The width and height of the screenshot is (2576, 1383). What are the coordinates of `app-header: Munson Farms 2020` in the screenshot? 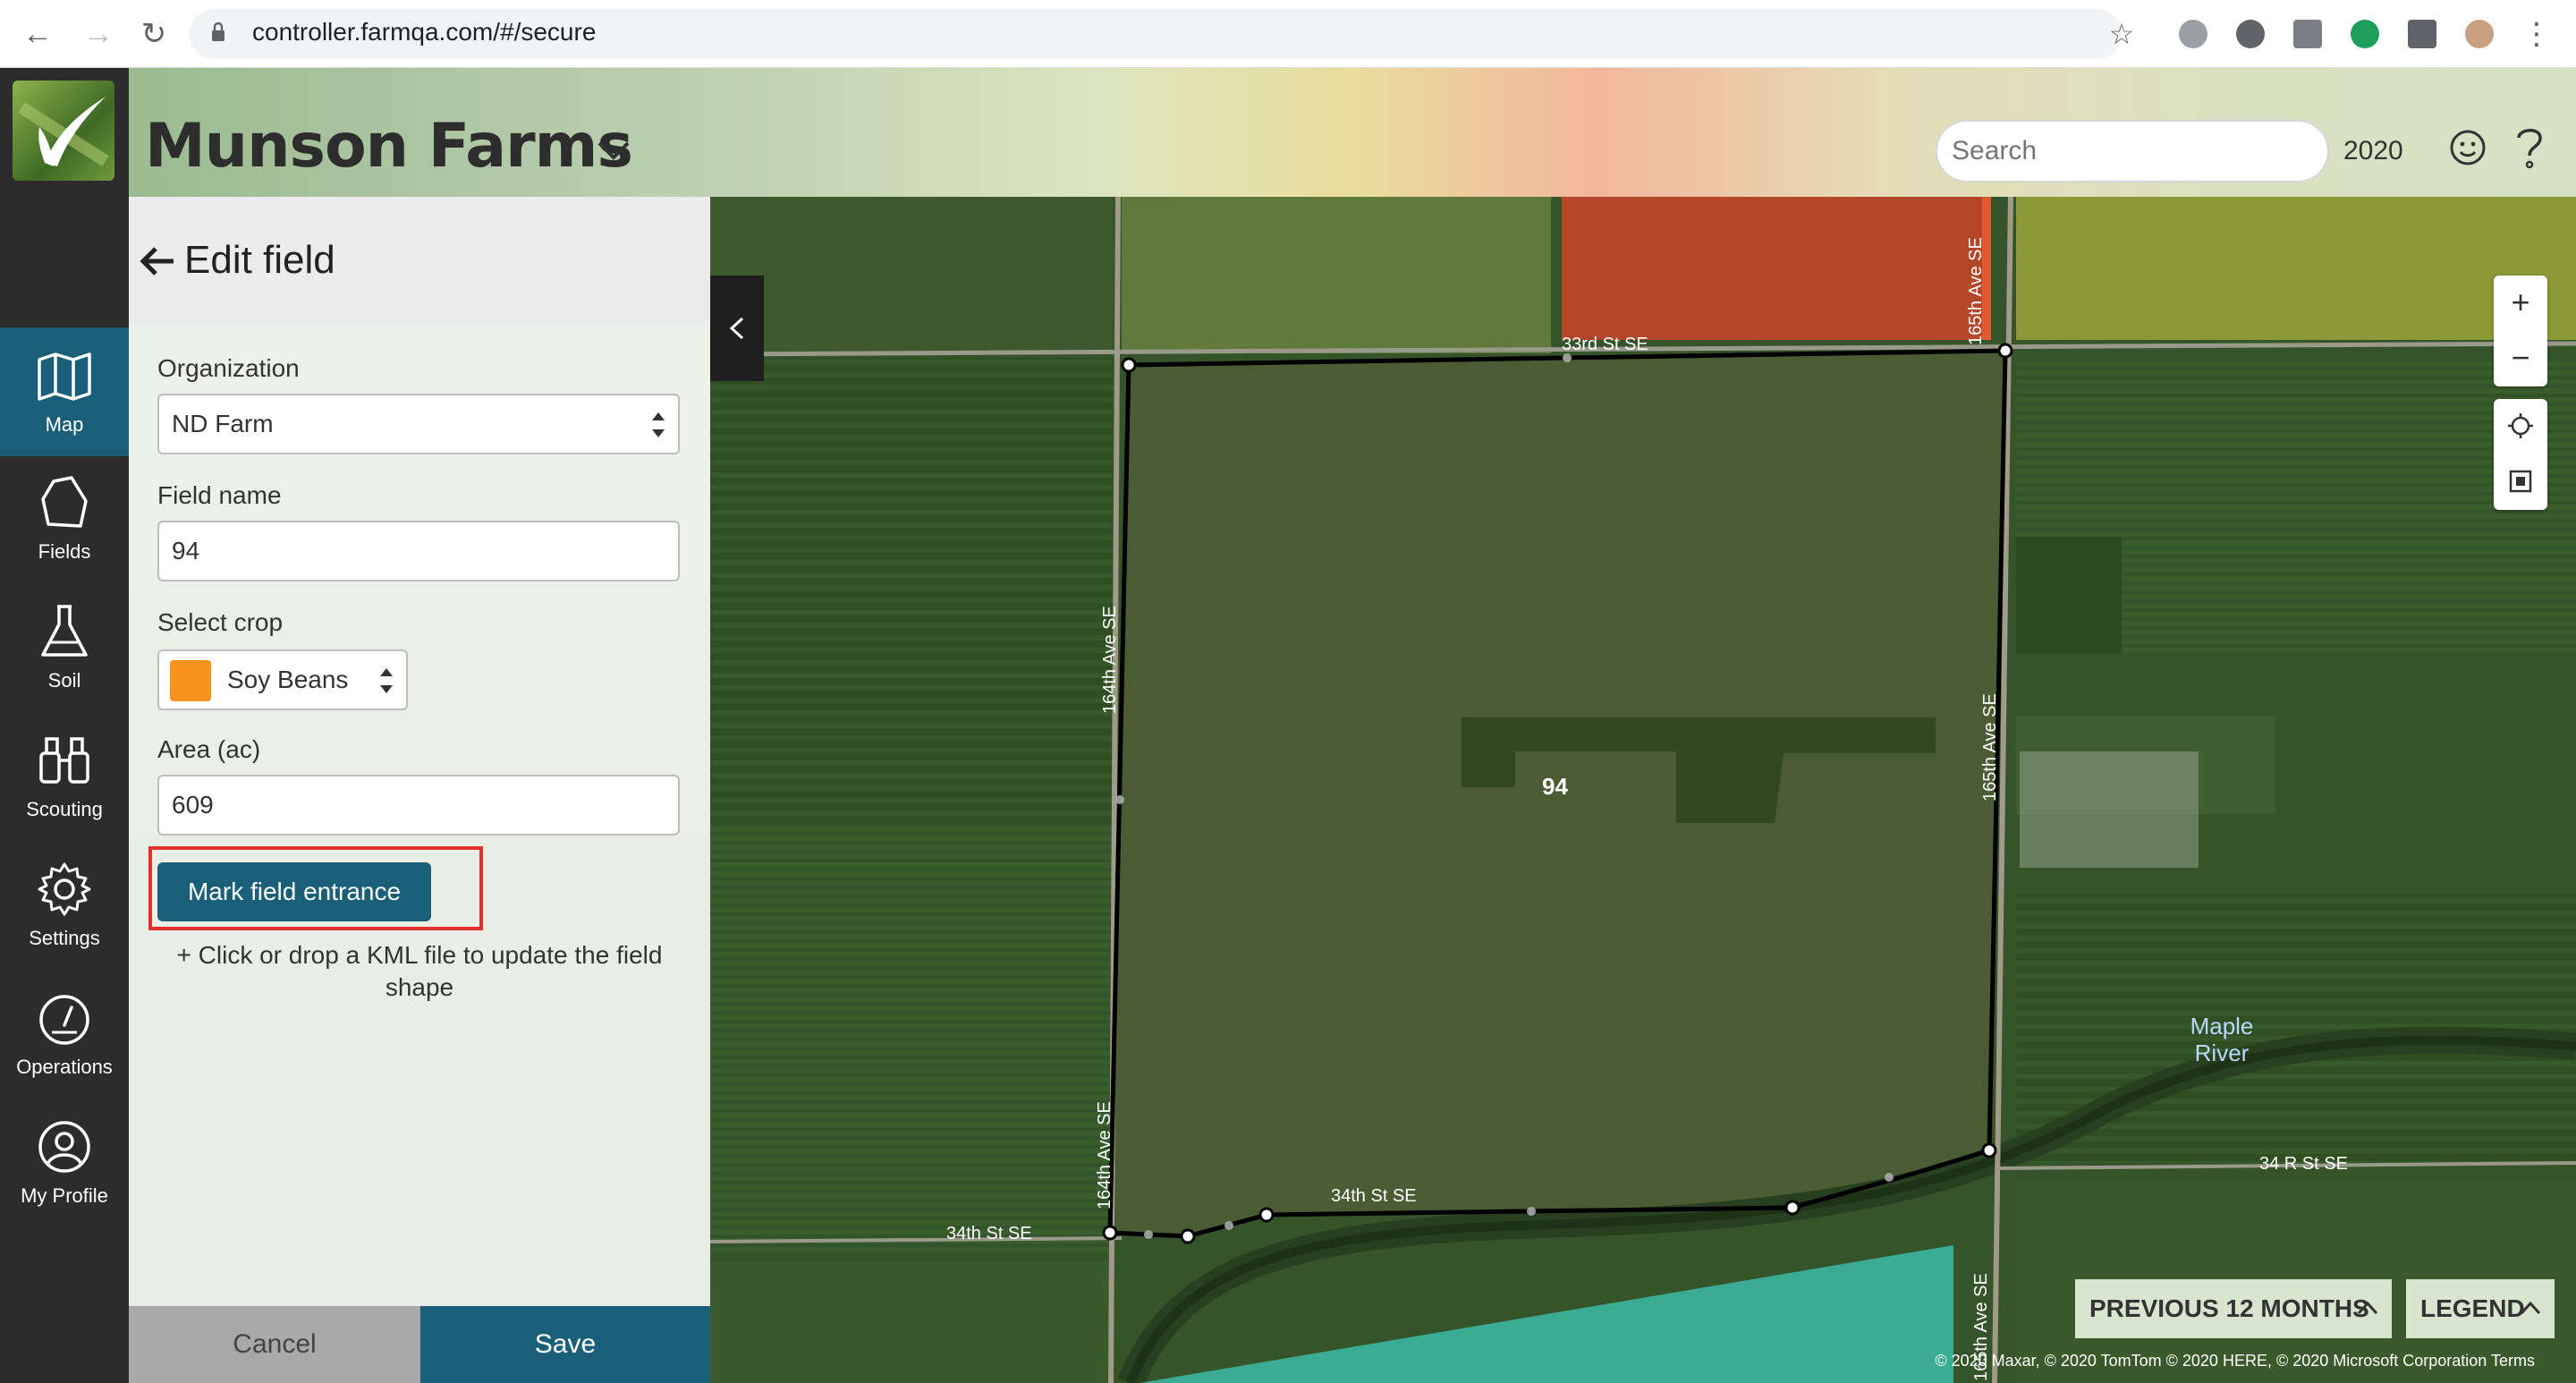 It's located at (1352, 132).